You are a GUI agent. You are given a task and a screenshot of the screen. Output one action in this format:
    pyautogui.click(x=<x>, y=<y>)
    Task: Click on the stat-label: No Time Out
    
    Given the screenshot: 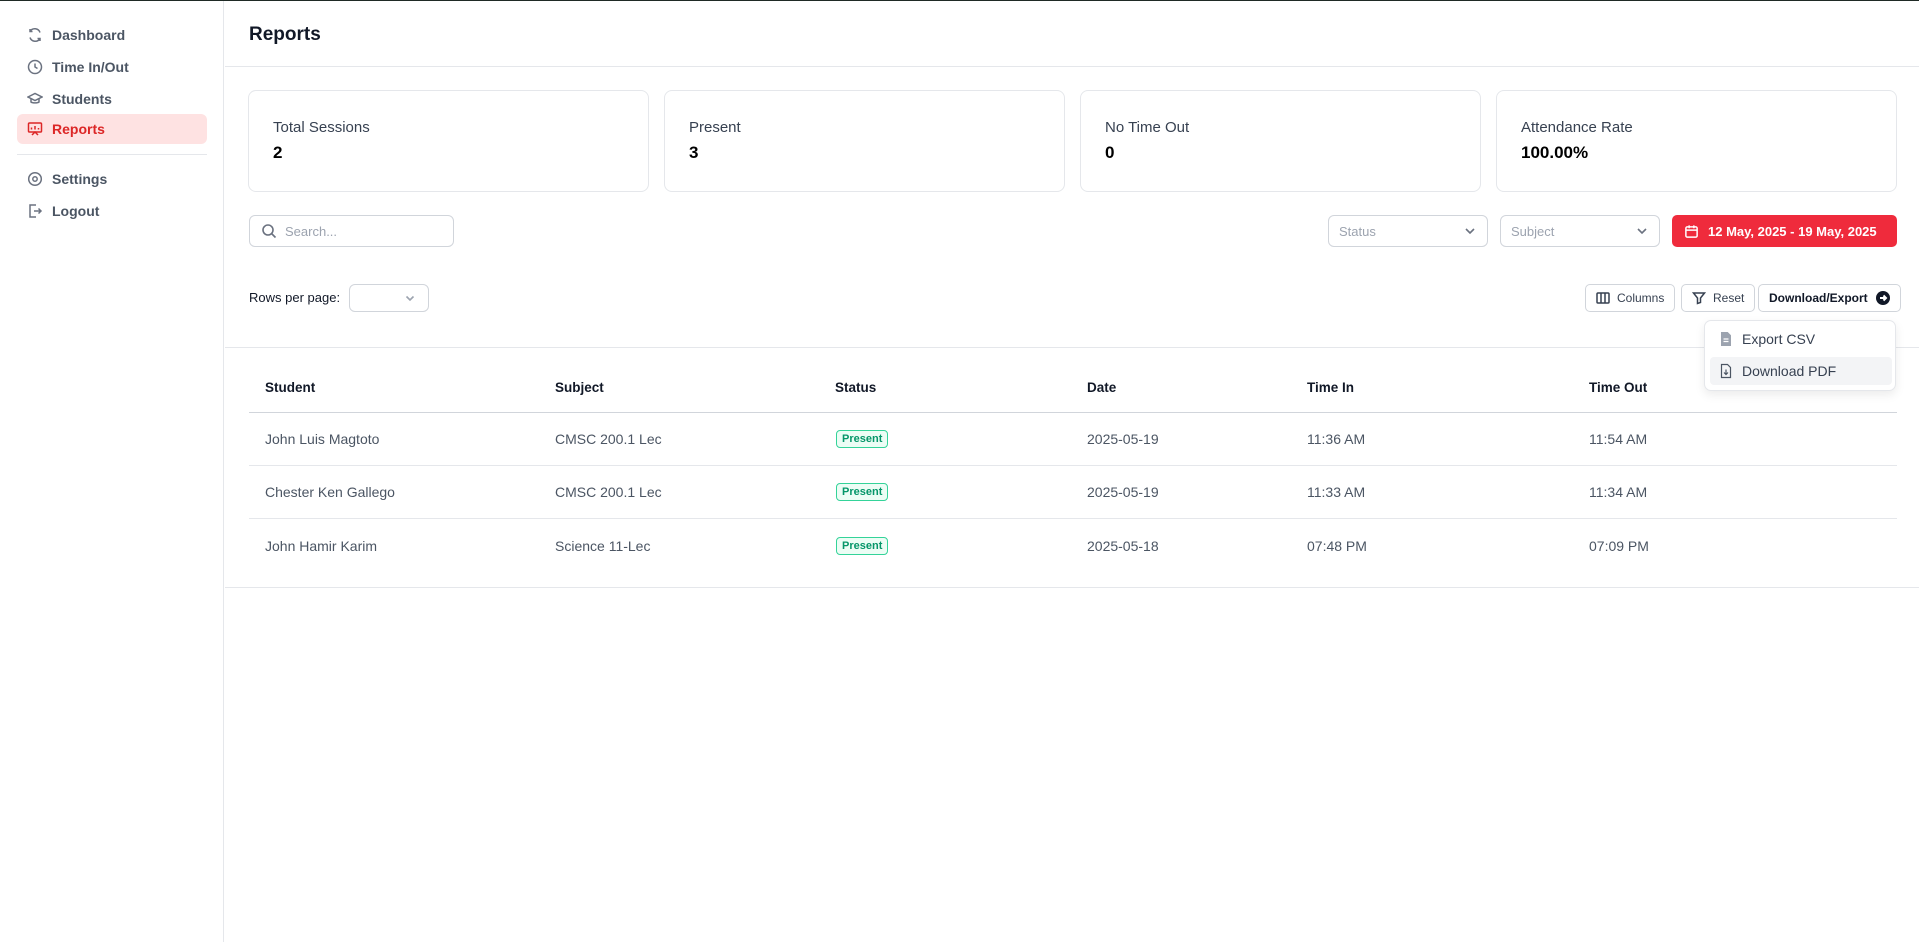 What is the action you would take?
    pyautogui.click(x=1147, y=127)
    